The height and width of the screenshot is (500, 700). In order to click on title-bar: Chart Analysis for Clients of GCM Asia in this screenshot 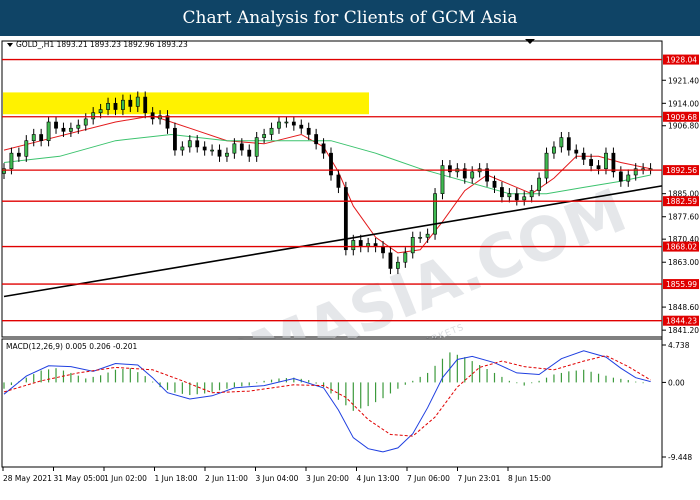, I will do `click(350, 18)`.